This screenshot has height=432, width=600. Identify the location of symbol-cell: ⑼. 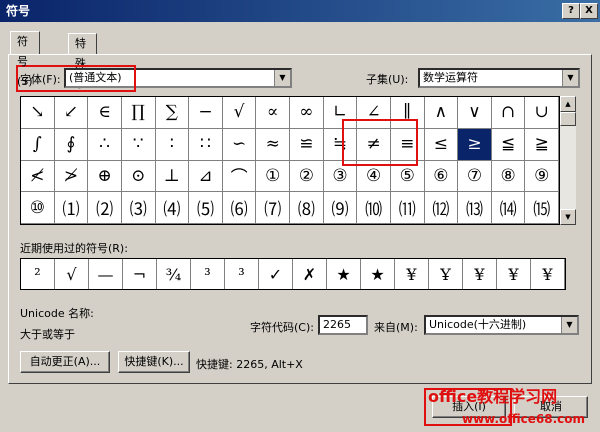
(340, 208).